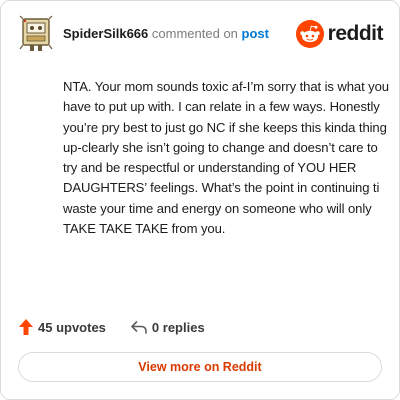  I want to click on comment-meta: SpiderSilk666 commented on post, so click(166, 34).